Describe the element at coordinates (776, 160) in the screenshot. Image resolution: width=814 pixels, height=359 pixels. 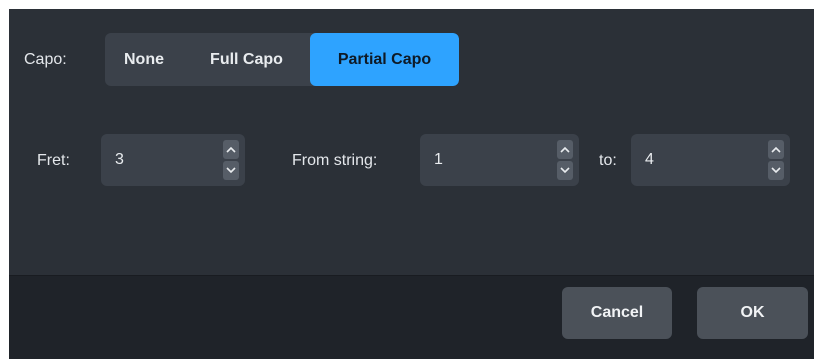
I see `to-string-stepper` at that location.